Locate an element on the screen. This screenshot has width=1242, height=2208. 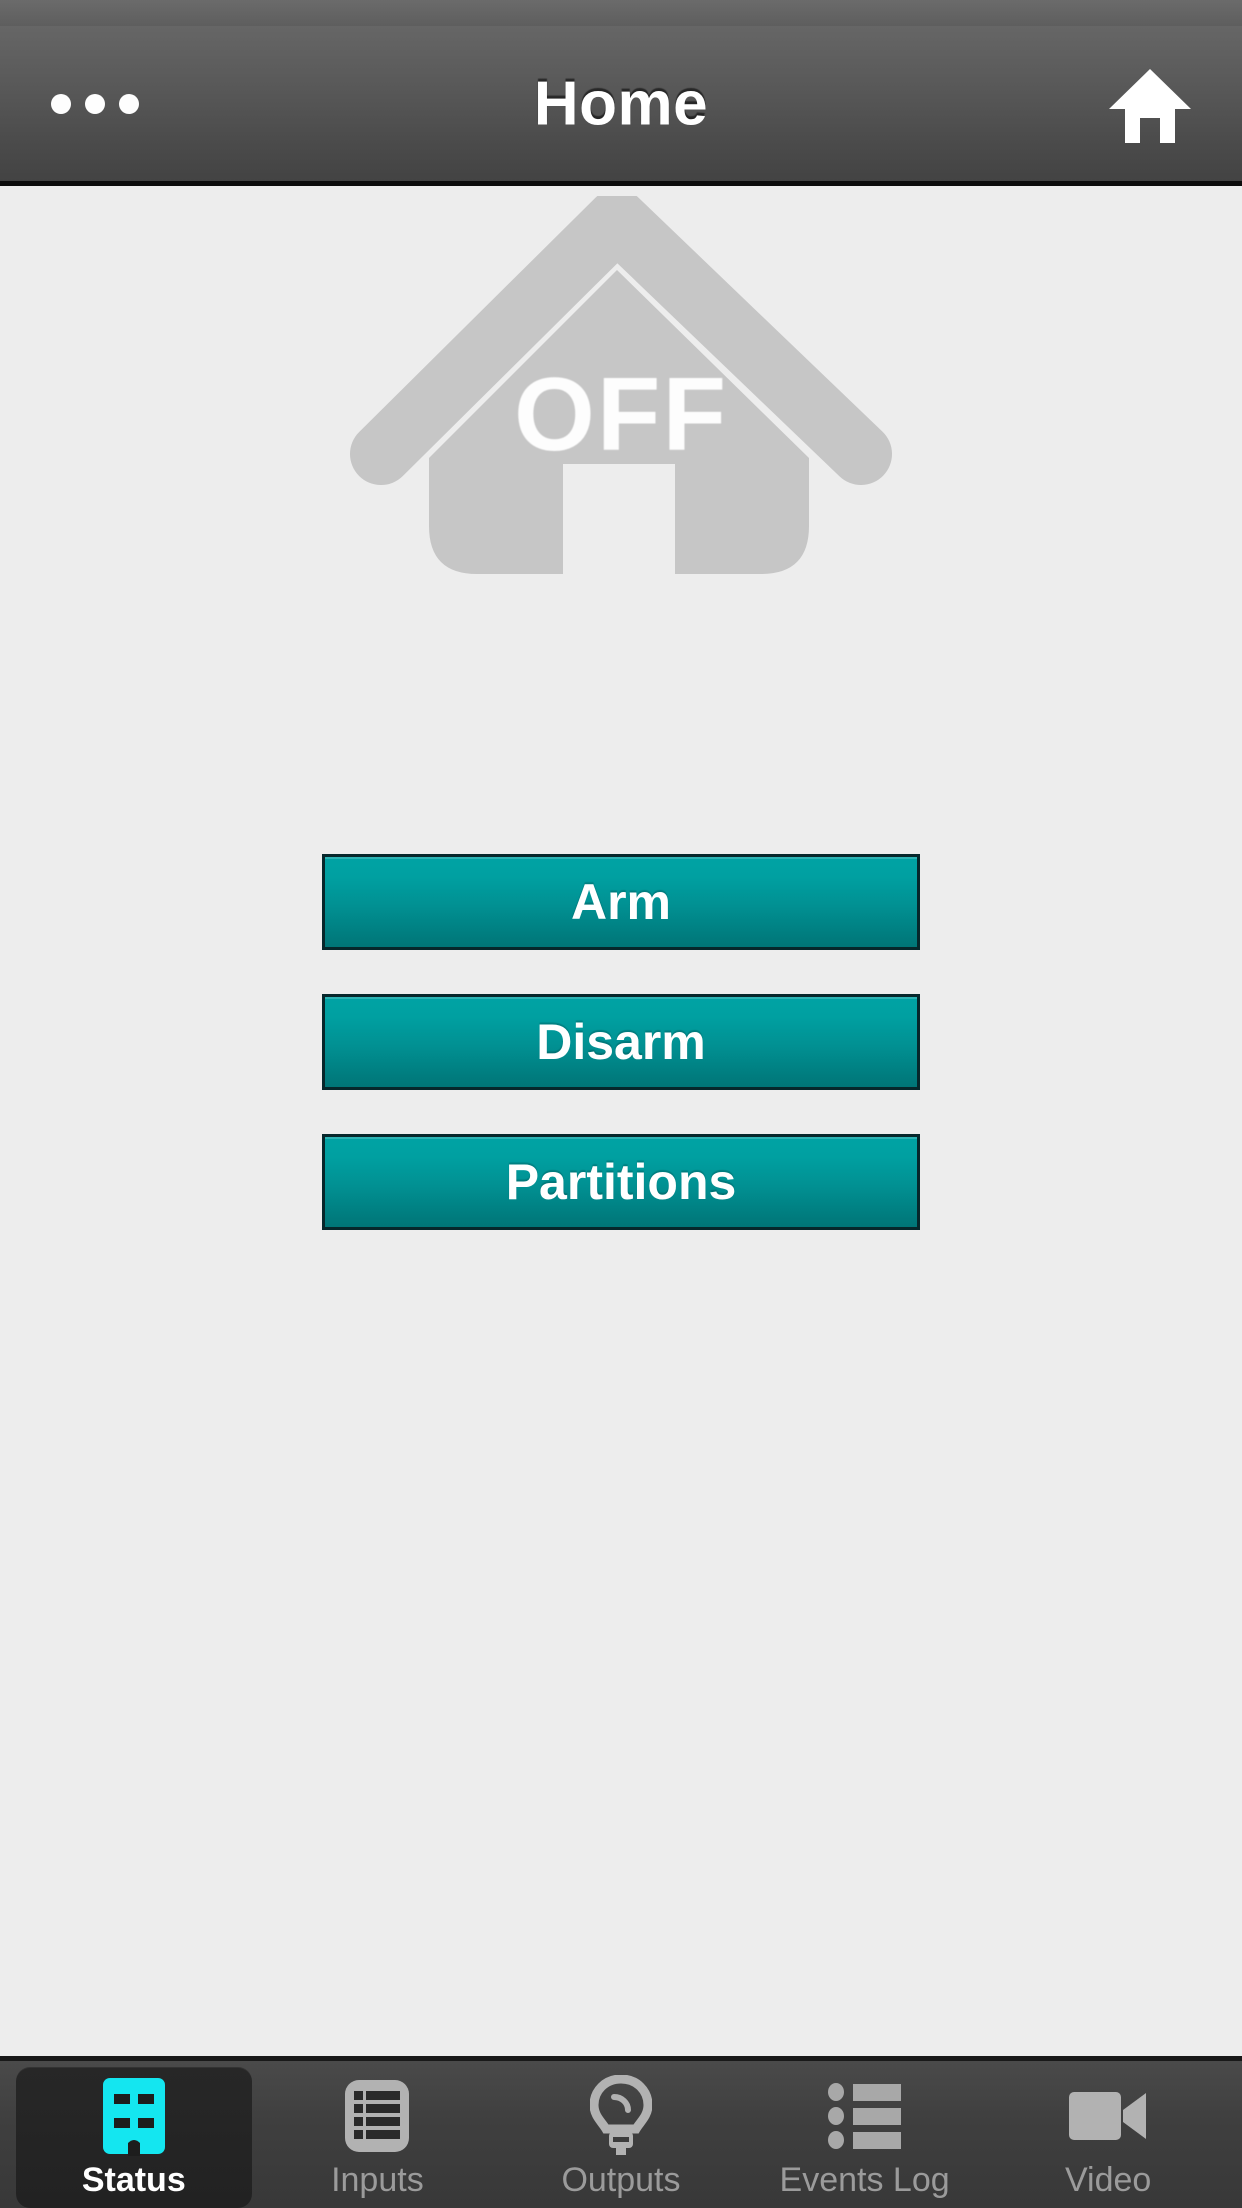
tab-events-log: Events Log is located at coordinates (865, 2137).